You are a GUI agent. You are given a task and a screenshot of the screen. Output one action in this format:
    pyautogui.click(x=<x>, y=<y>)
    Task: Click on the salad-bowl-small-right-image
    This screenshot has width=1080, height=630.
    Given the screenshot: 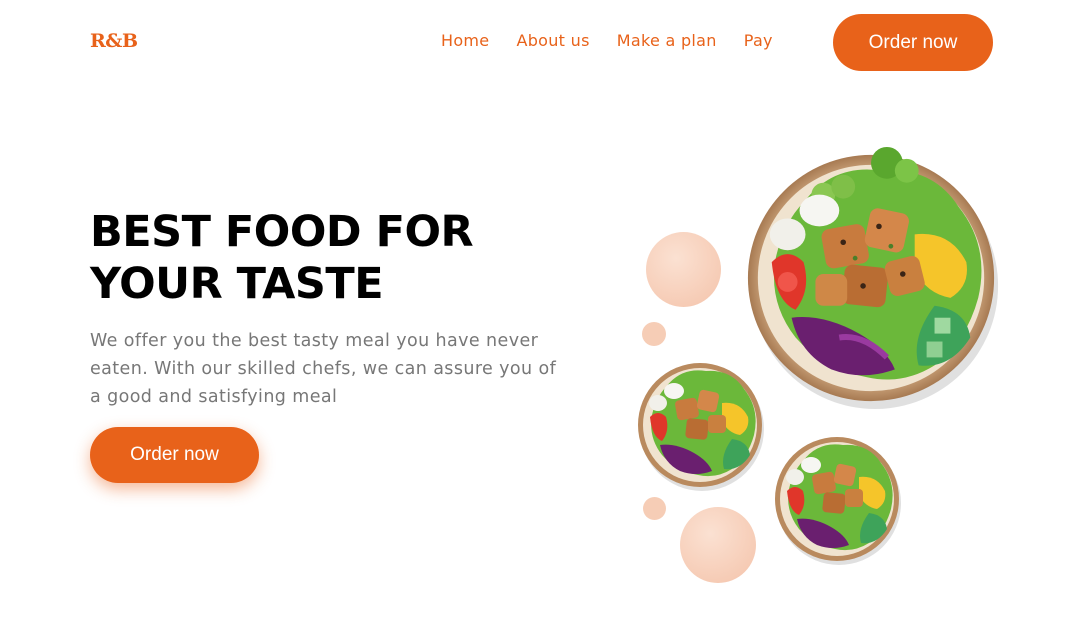 What is the action you would take?
    pyautogui.click(x=838, y=499)
    